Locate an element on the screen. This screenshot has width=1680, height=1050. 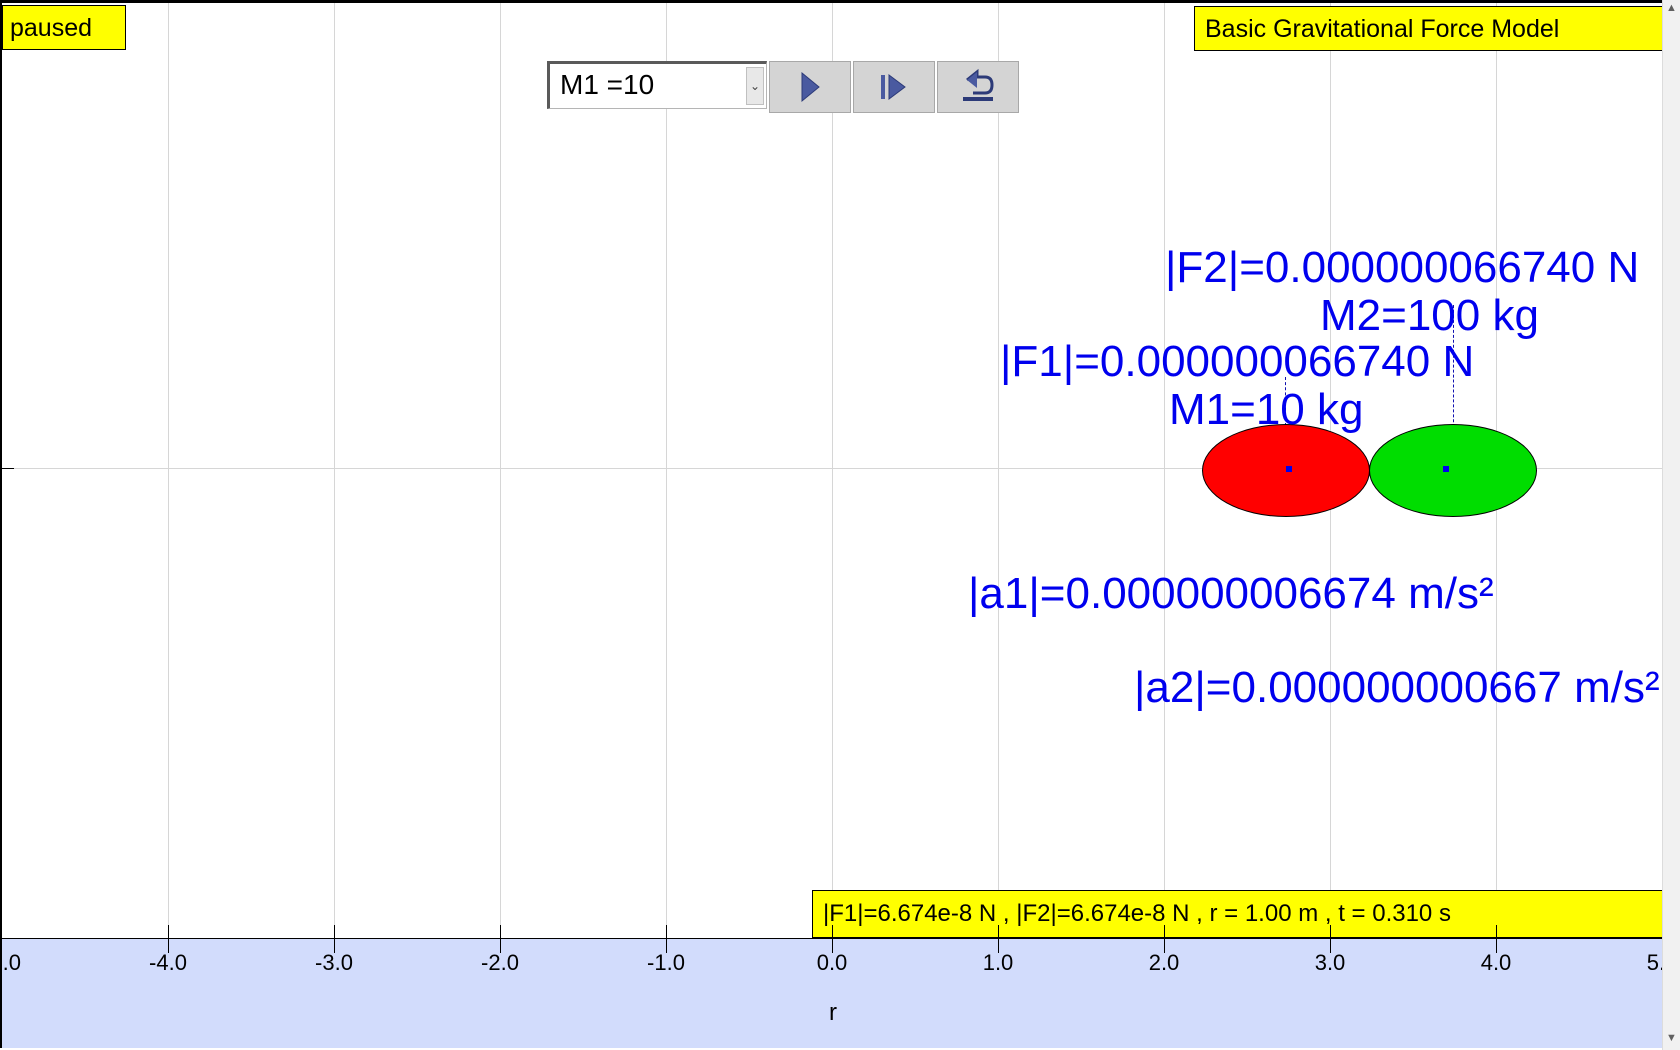
mass-select-value: M1 =10 is located at coordinates (607, 84).